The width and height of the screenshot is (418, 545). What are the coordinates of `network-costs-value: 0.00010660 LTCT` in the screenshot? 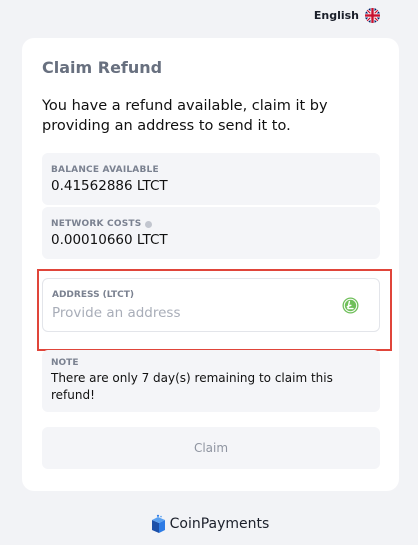 It's located at (109, 240).